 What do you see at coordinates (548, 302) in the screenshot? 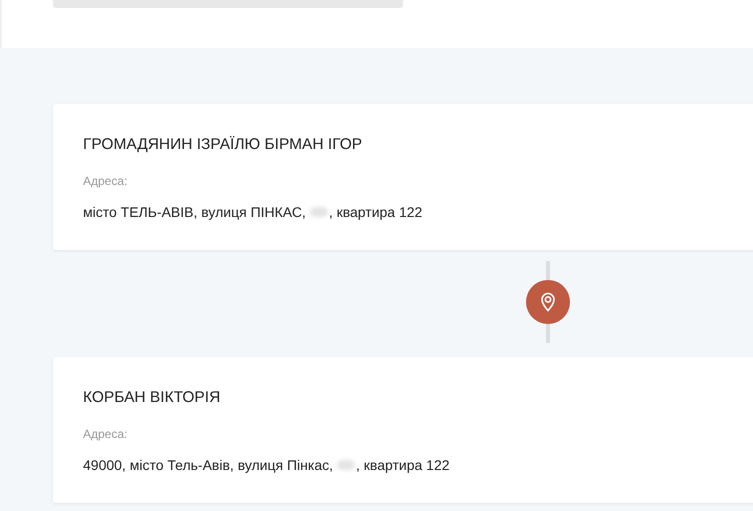
I see `location-pin-icon` at bounding box center [548, 302].